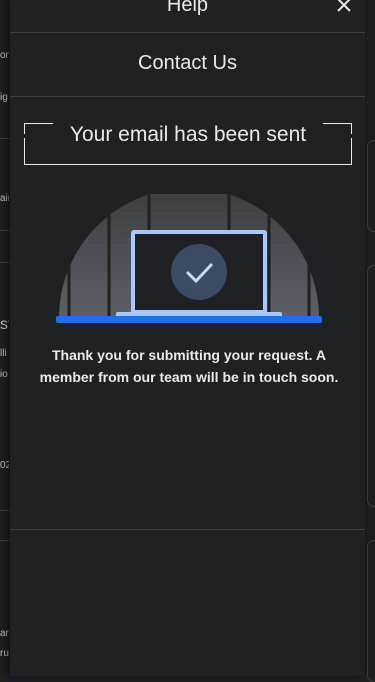 The width and height of the screenshot is (375, 682). I want to click on background-text-fragment: io, so click(4, 374).